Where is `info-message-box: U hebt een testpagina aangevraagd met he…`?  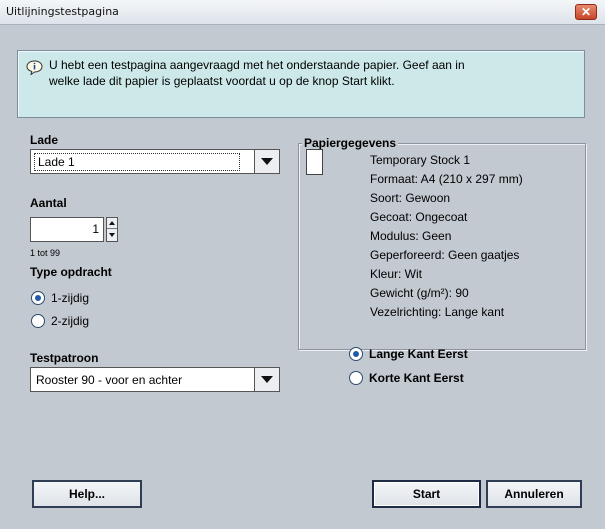 info-message-box: U hebt een testpagina aangevraagd met he… is located at coordinates (301, 84).